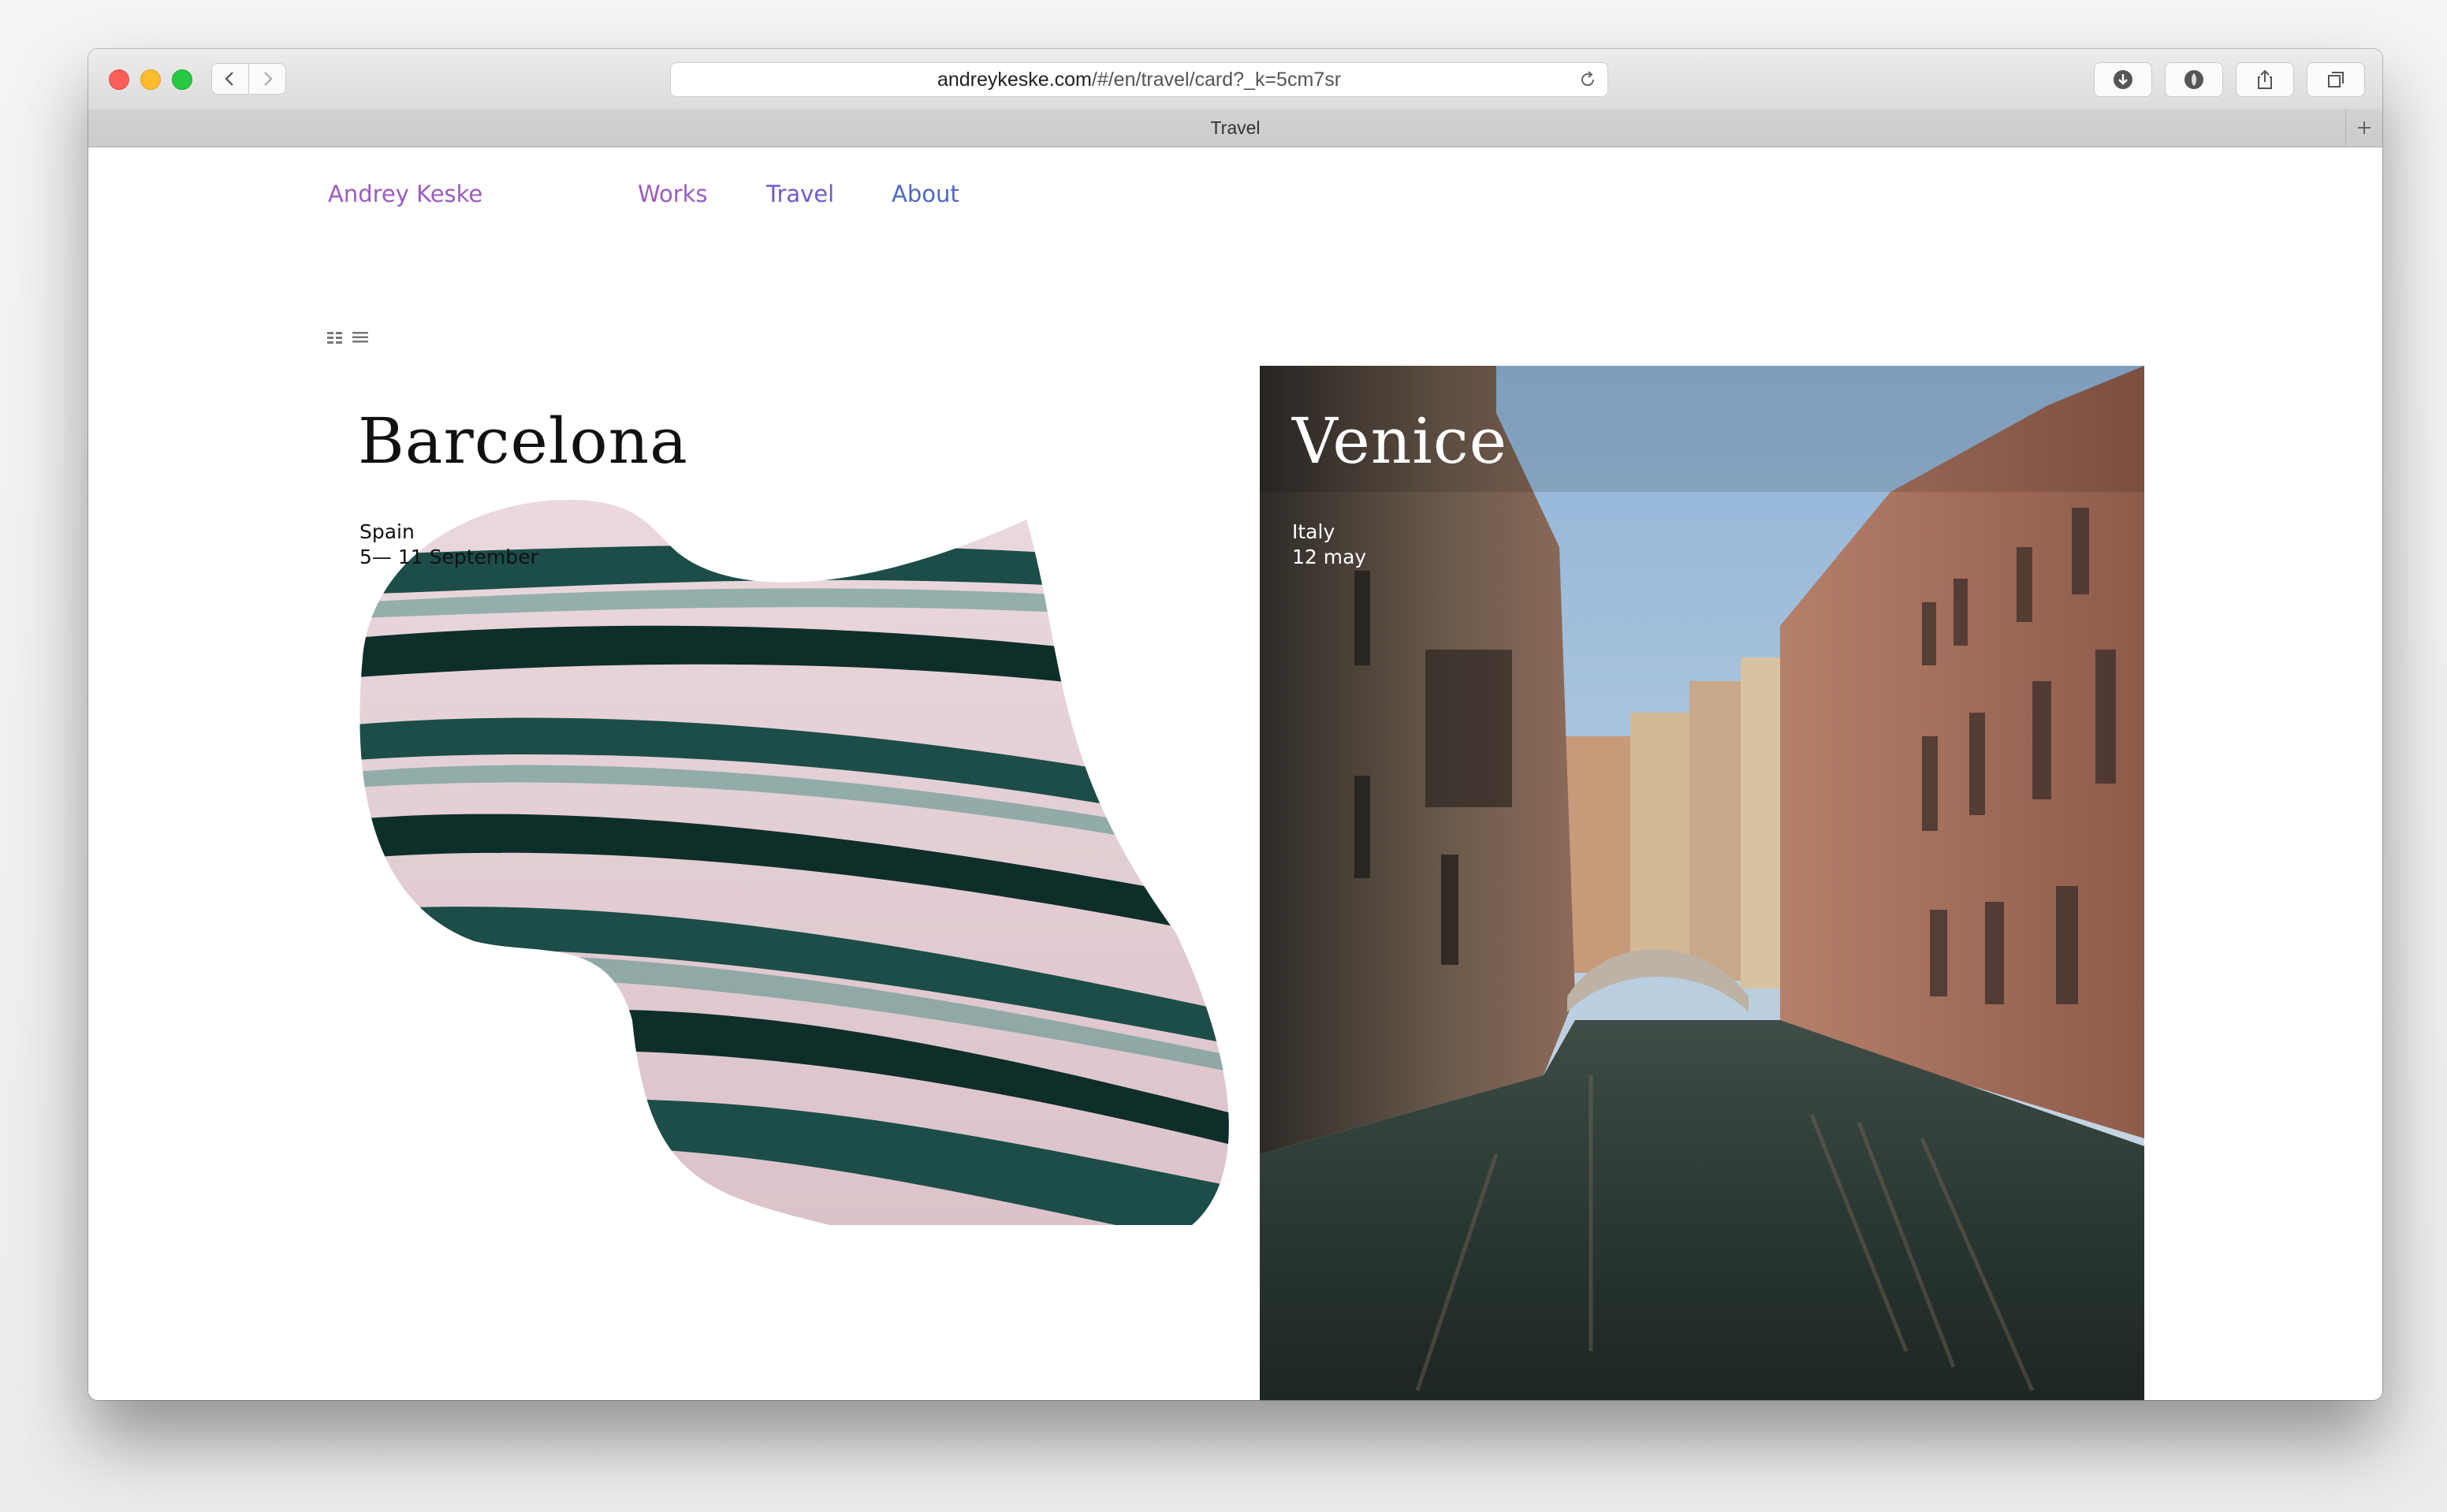 The height and width of the screenshot is (1512, 2447). I want to click on tab-bar: Travel, so click(1235, 128).